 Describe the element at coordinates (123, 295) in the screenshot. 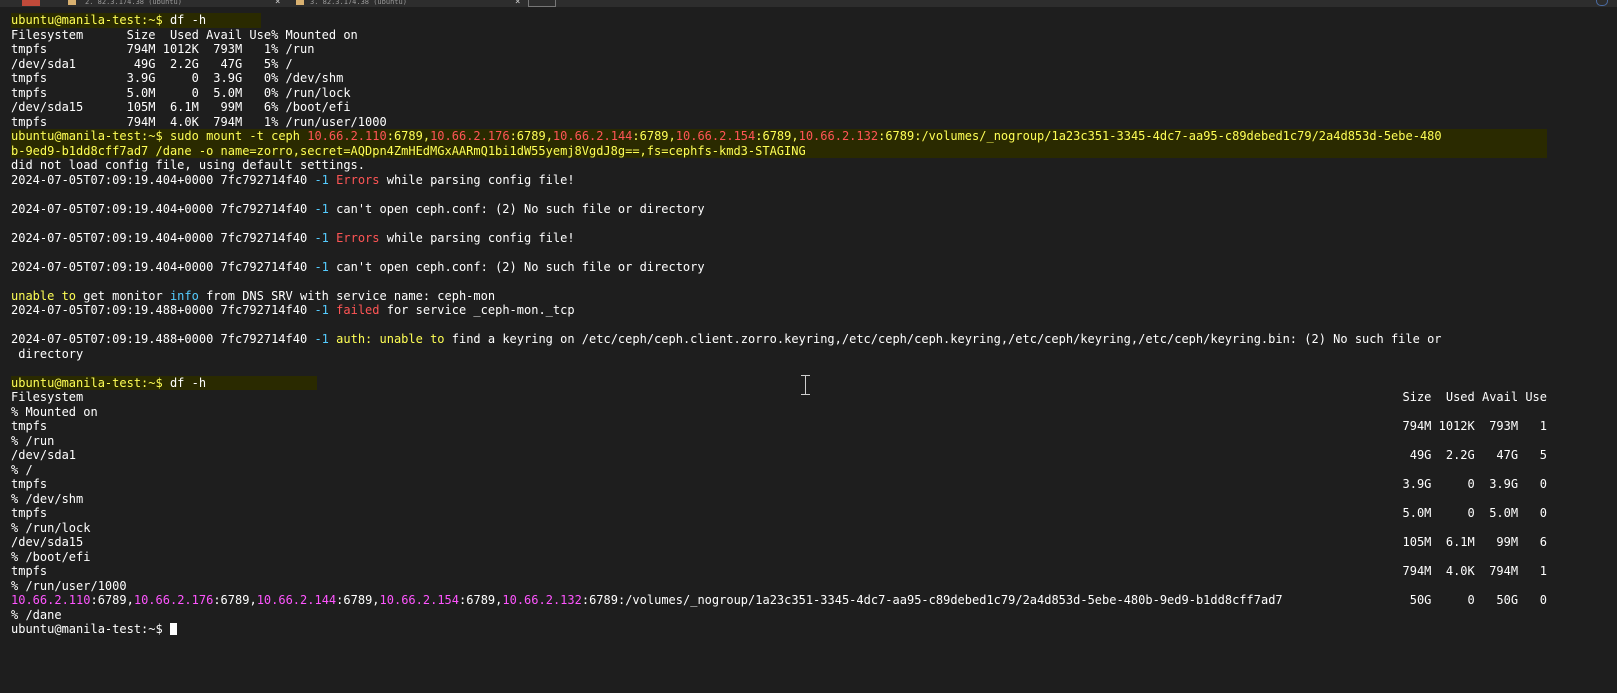

I see `log-message: get monitor` at that location.